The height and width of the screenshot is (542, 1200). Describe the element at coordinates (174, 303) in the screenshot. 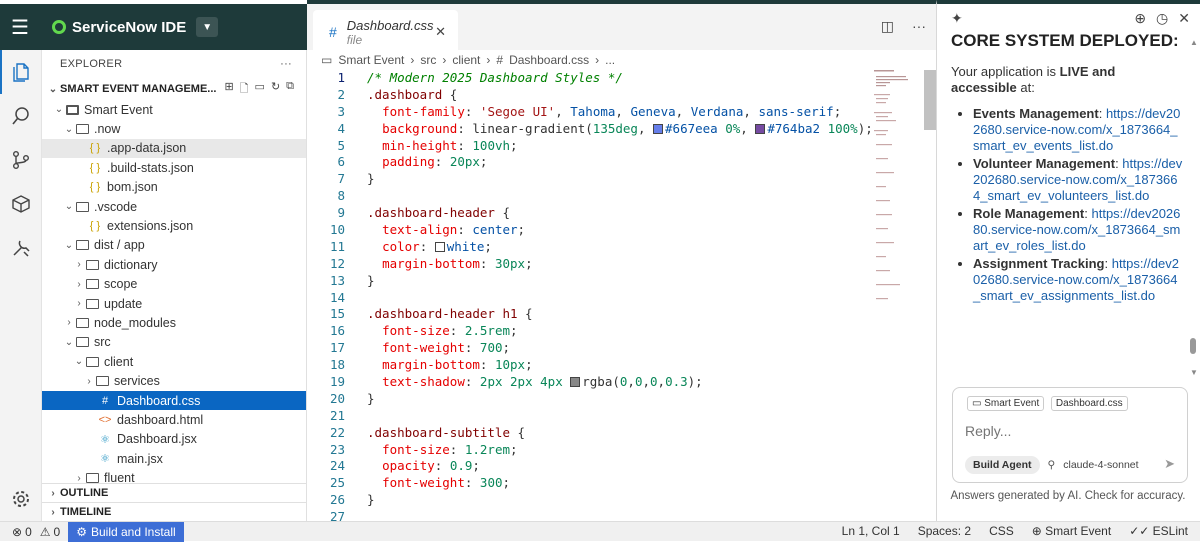

I see `tree-item: › update` at that location.